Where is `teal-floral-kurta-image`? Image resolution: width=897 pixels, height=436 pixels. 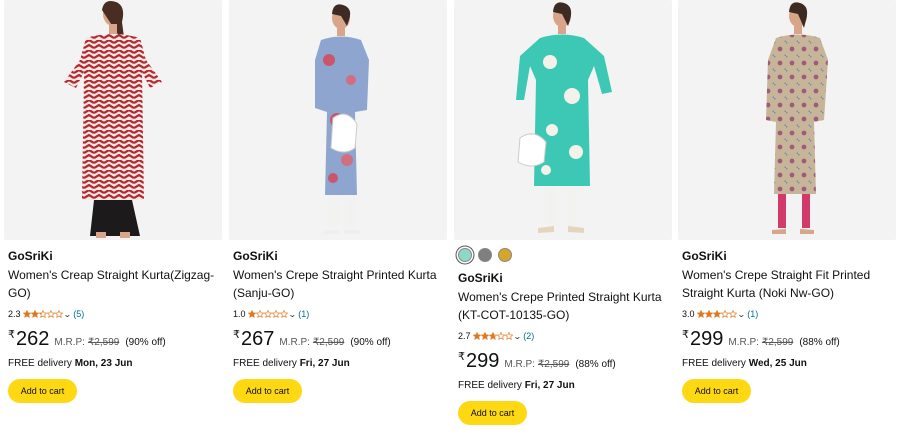
teal-floral-kurta-image is located at coordinates (564, 117).